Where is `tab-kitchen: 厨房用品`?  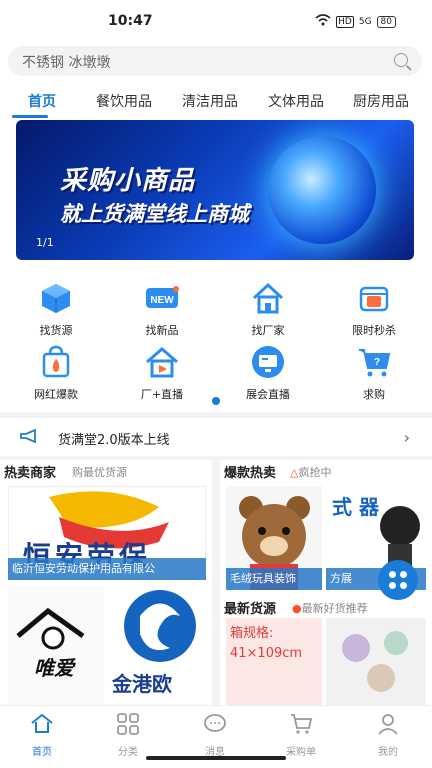 tab-kitchen: 厨房用品 is located at coordinates (381, 101).